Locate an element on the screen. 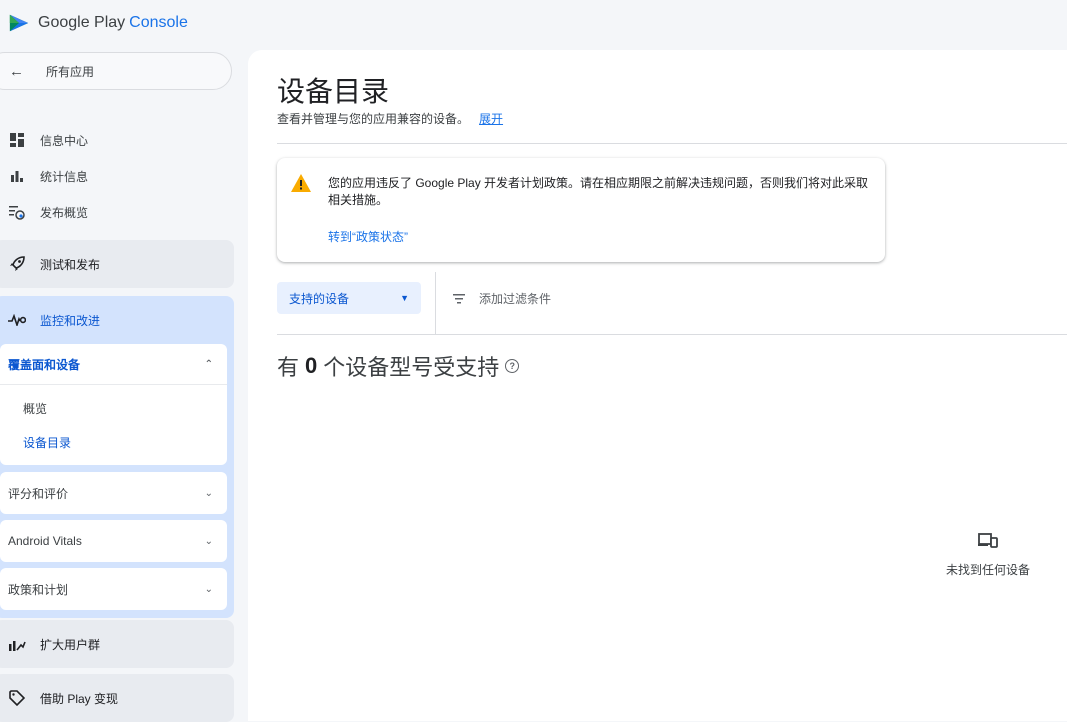 The height and width of the screenshot is (722, 1067). page-subtitle: 查看并管理与您的应用兼容的设备。 展开 is located at coordinates (390, 118).